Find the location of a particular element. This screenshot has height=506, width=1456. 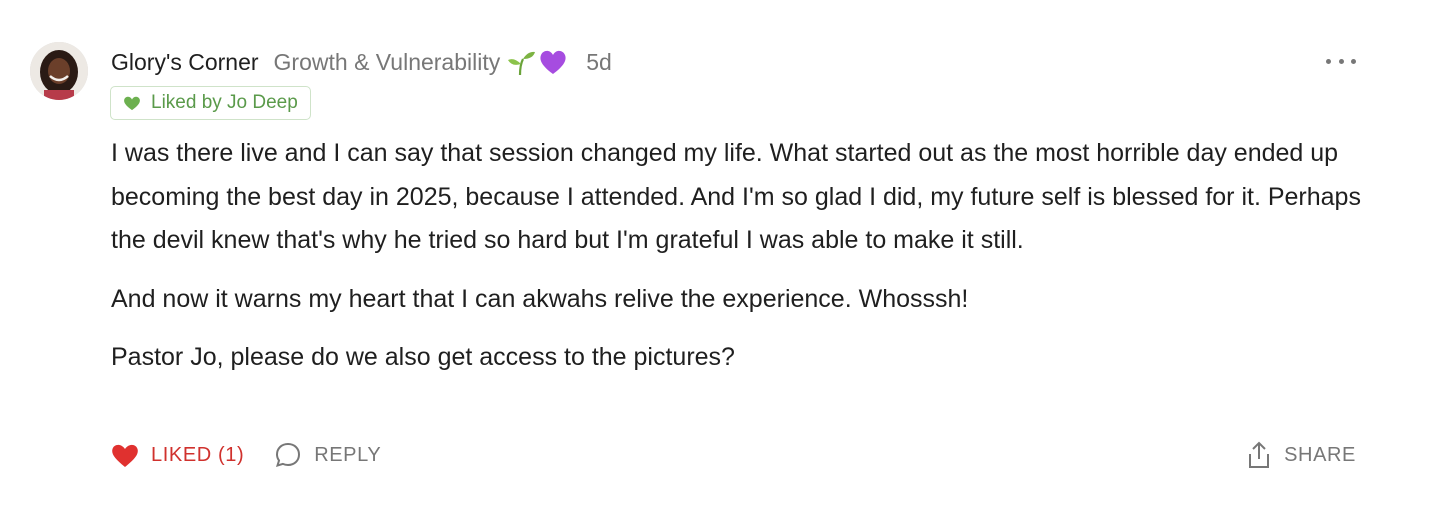

like-button: LIKED (1) is located at coordinates (177, 455).